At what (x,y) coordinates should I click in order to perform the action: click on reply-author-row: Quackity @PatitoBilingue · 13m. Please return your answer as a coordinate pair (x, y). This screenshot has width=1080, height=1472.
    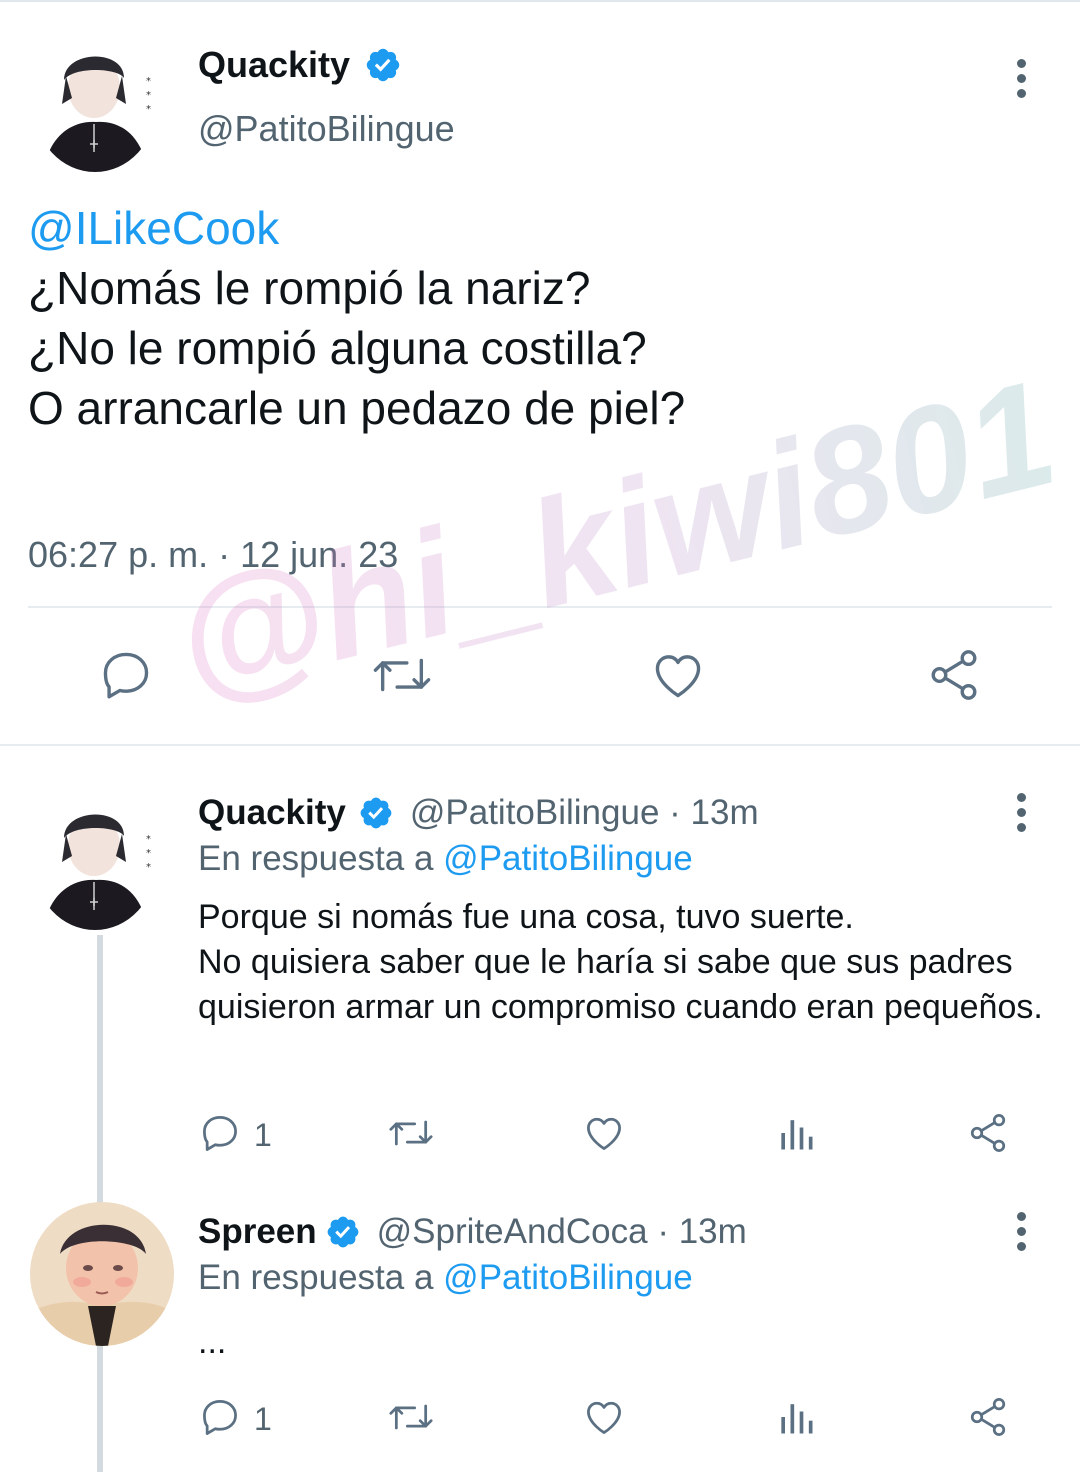
    Looking at the image, I should click on (478, 813).